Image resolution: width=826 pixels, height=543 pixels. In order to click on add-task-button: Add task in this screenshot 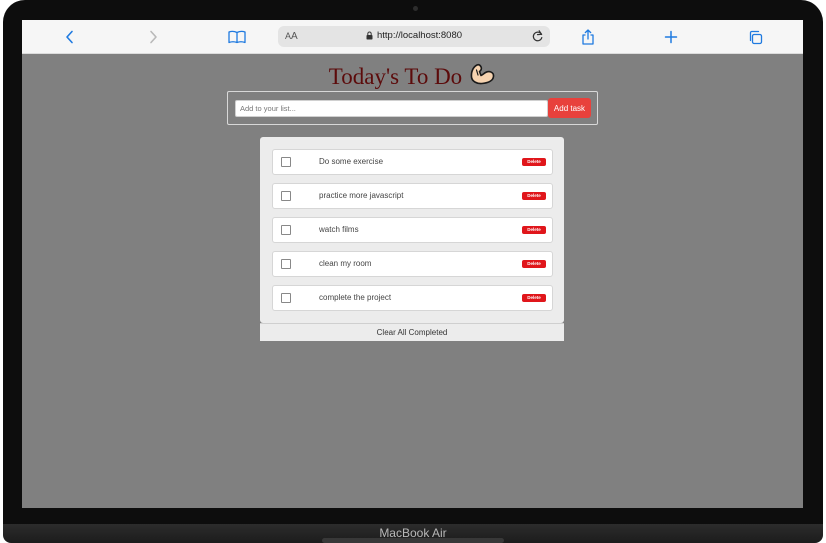, I will do `click(569, 108)`.